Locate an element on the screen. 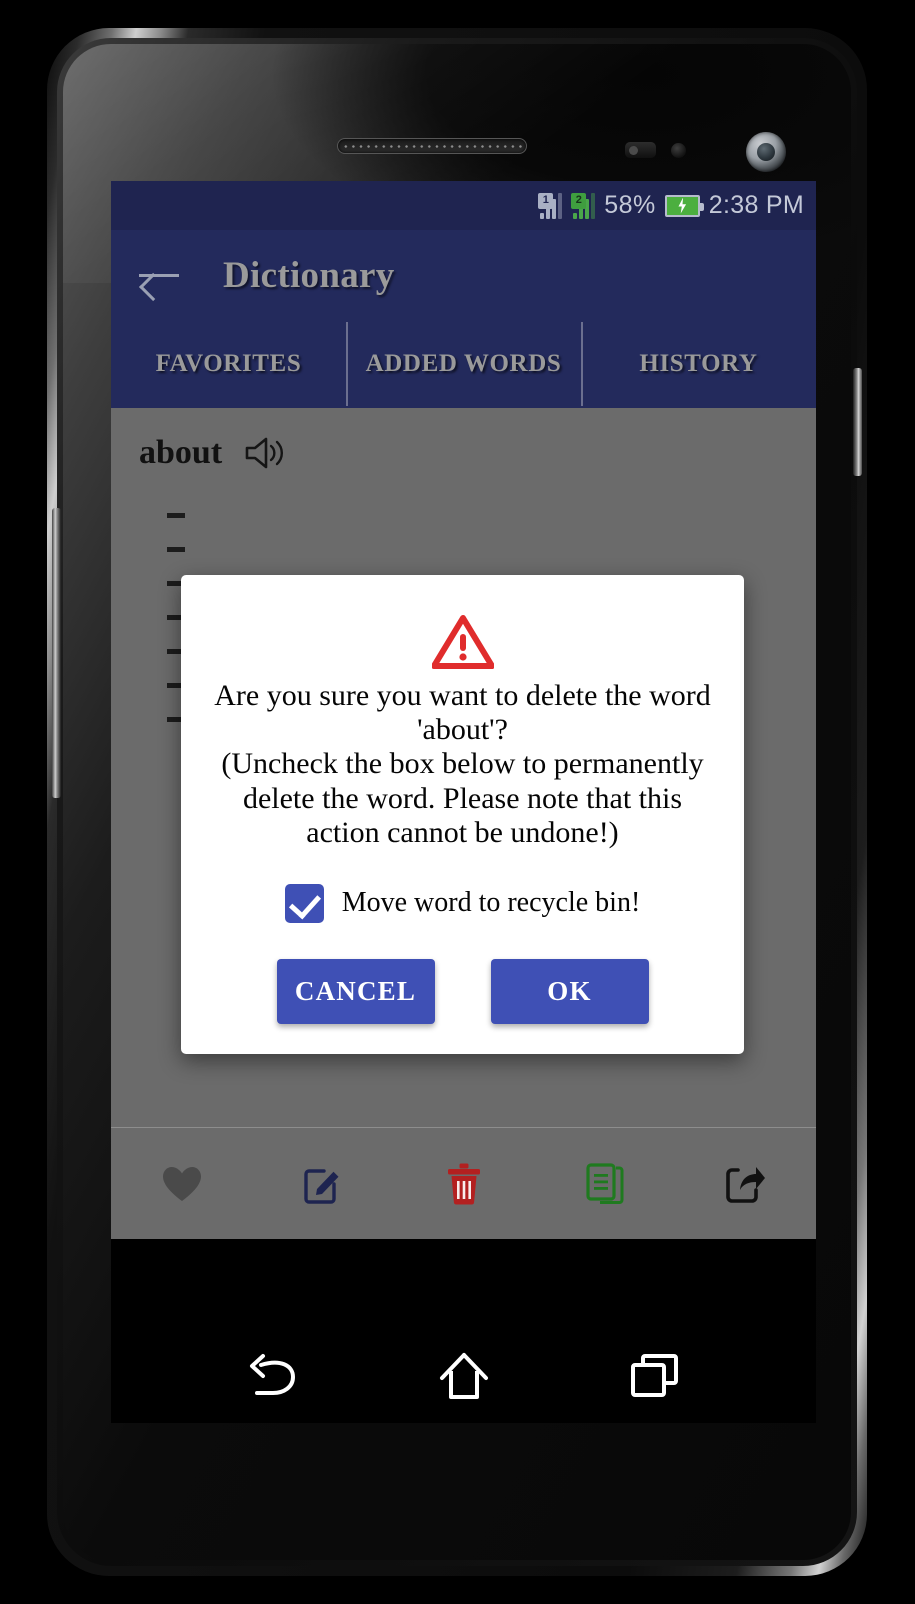 Image resolution: width=915 pixels, height=1604 pixels. light-sensor-icon is located at coordinates (678, 150).